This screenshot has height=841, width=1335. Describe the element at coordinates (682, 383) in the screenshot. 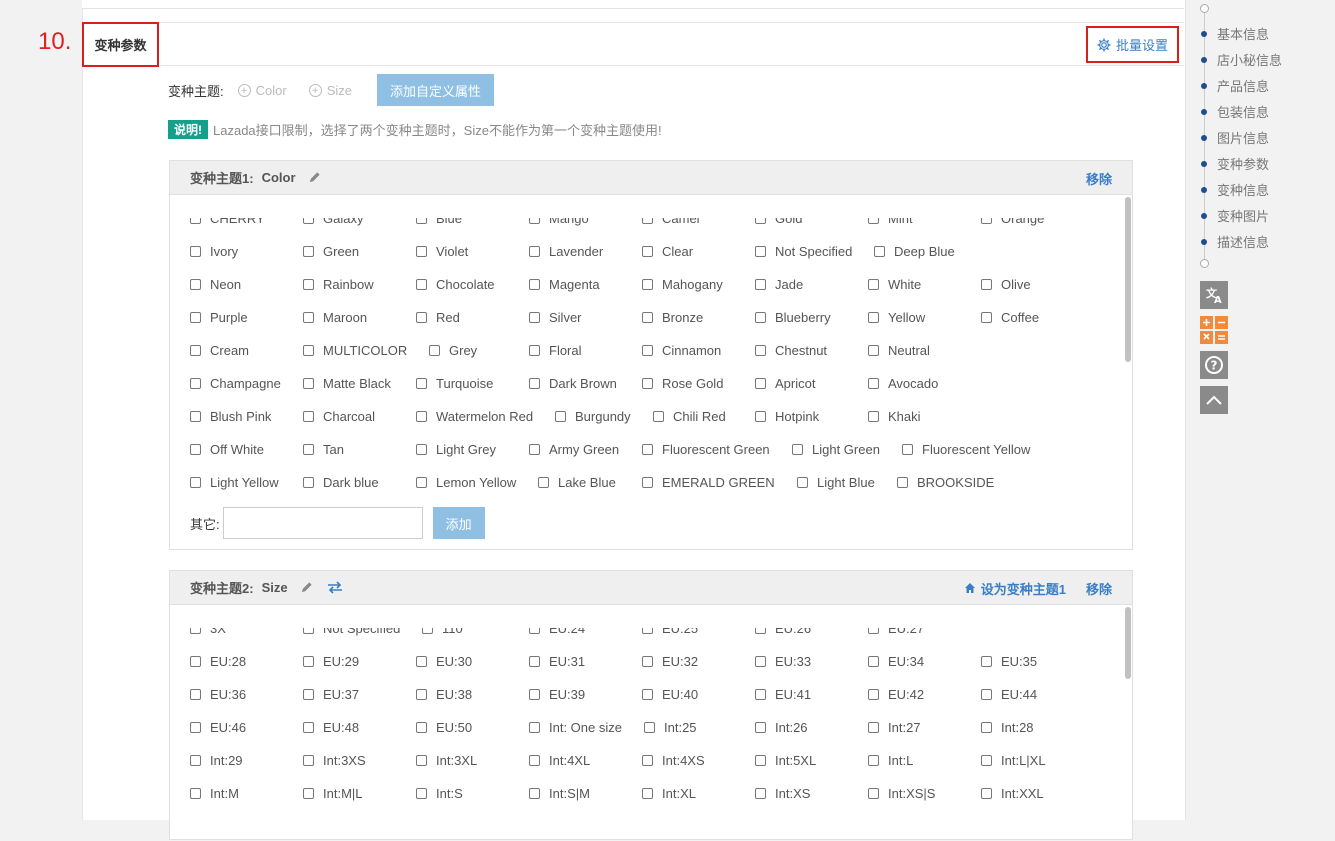

I see `option-item: Rose Gold` at that location.